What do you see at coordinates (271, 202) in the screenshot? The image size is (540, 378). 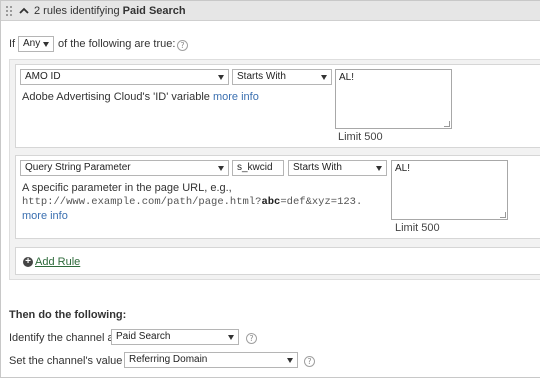 I see `example-url-param: abc` at bounding box center [271, 202].